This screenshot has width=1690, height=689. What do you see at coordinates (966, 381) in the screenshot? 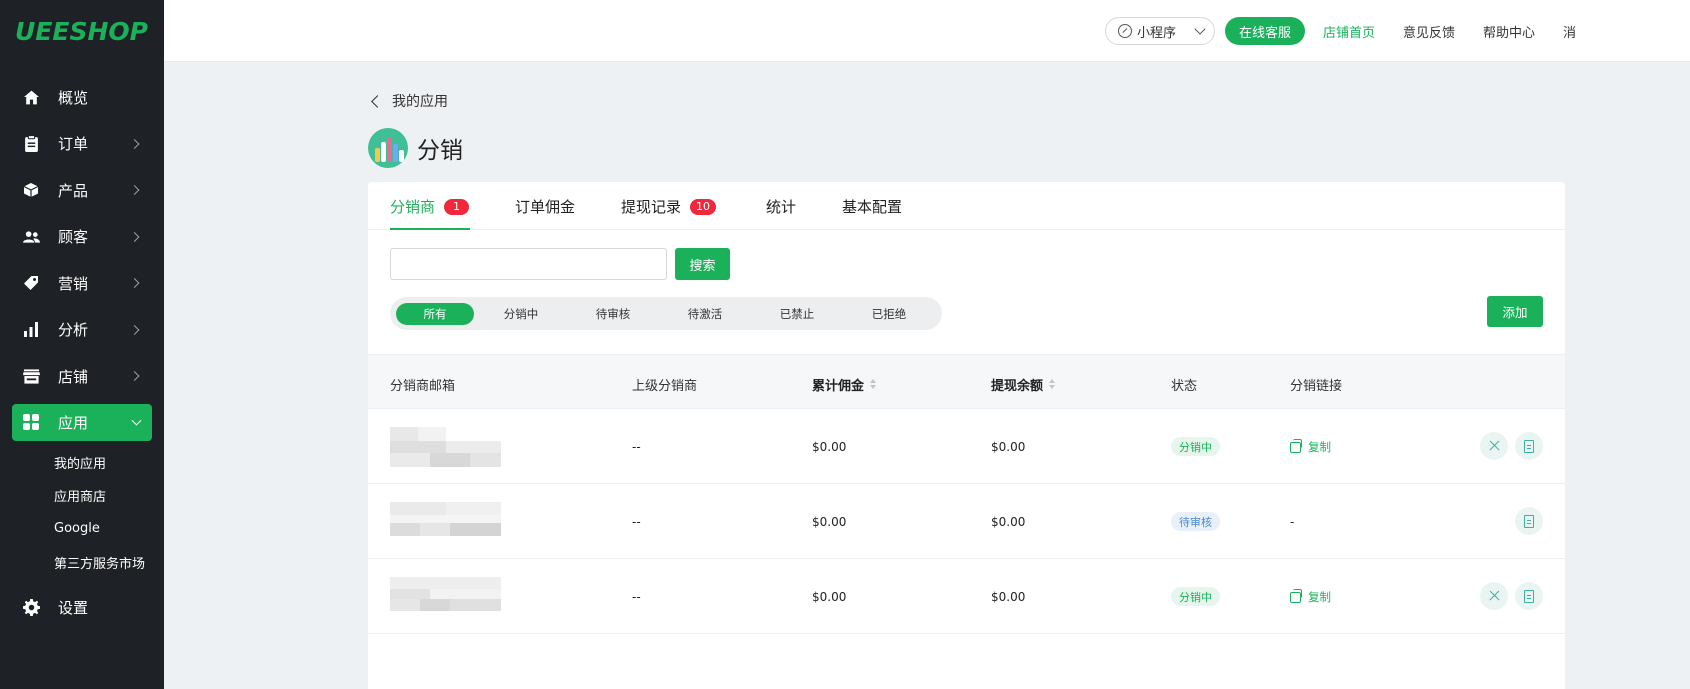
I see `table-header: 分销商邮箱 上级分销商 累计佣金 提现余额 状态 分销链接` at bounding box center [966, 381].